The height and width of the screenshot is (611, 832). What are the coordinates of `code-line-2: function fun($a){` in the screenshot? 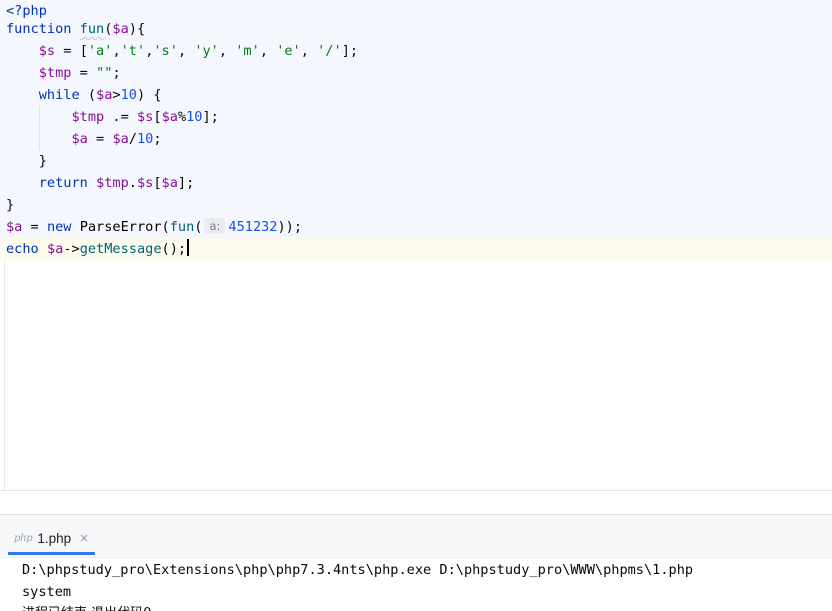 It's located at (416, 29).